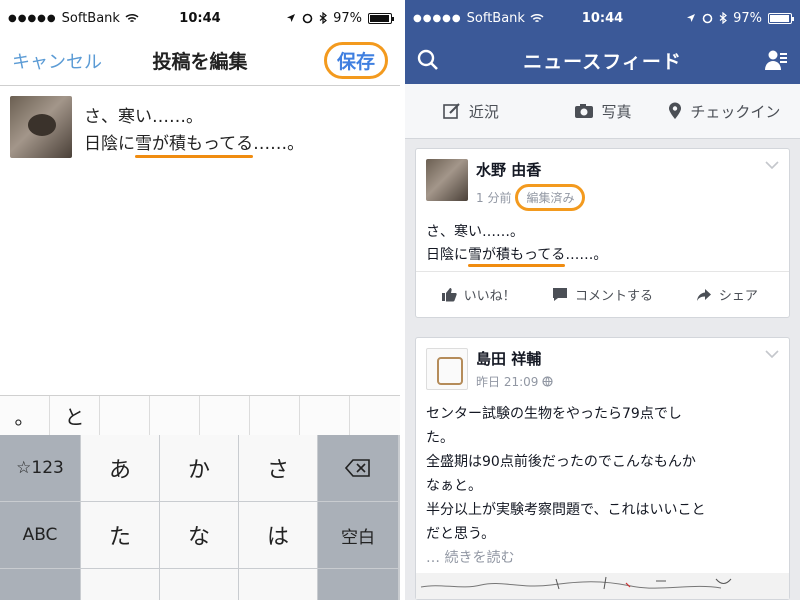  What do you see at coordinates (323, 18) in the screenshot?
I see `bluetooth-icon` at bounding box center [323, 18].